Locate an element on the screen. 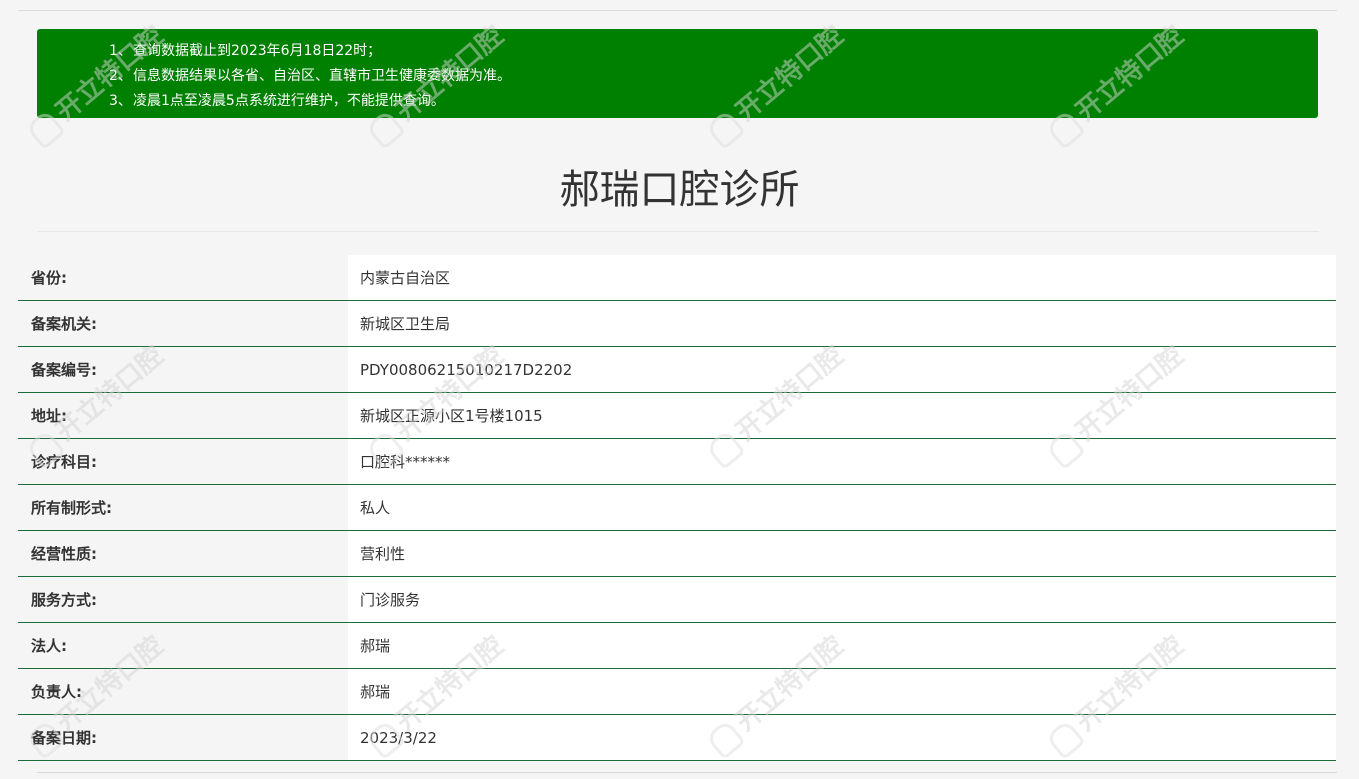  notice-text: 查询数据截止到2023年6月18日22时； is located at coordinates (257, 51).